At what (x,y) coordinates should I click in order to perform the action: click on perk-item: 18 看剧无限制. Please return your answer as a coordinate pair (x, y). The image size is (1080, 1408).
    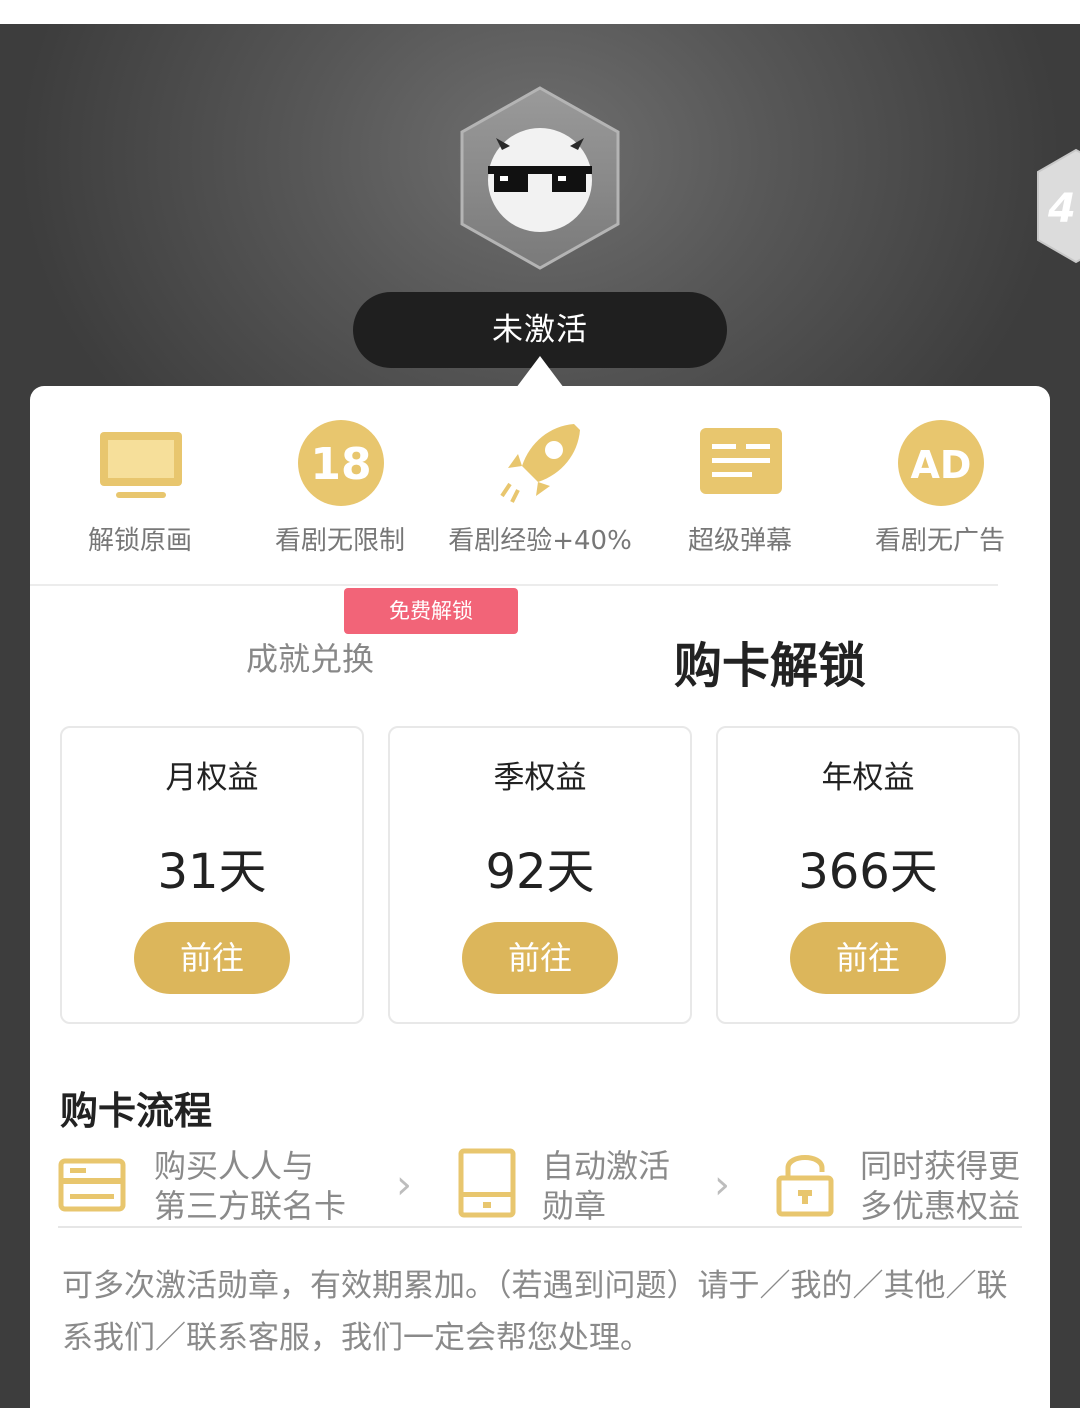
    Looking at the image, I should click on (340, 485).